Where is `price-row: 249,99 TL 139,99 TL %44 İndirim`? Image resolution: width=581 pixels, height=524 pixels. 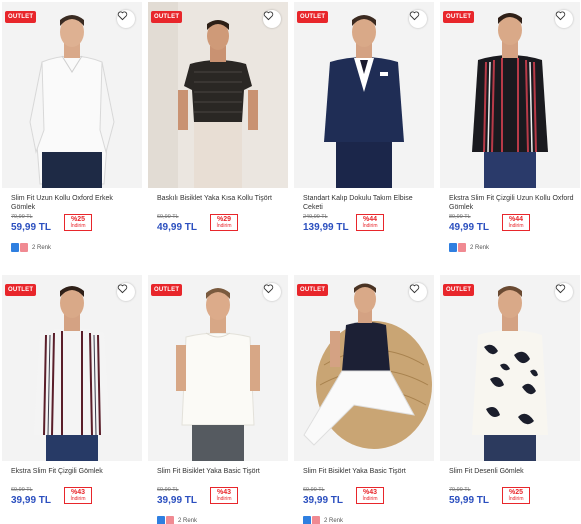 price-row: 249,99 TL 139,99 TL %44 İndirim is located at coordinates (364, 225).